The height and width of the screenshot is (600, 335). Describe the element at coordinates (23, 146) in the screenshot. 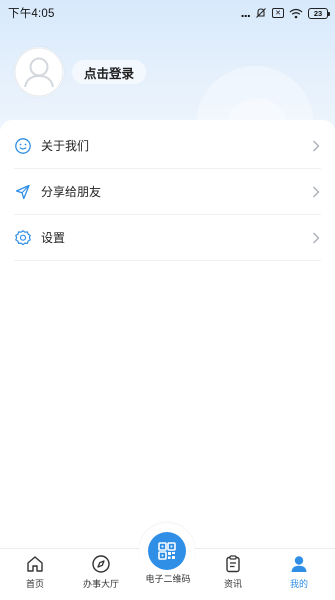

I see `smile-icon` at that location.